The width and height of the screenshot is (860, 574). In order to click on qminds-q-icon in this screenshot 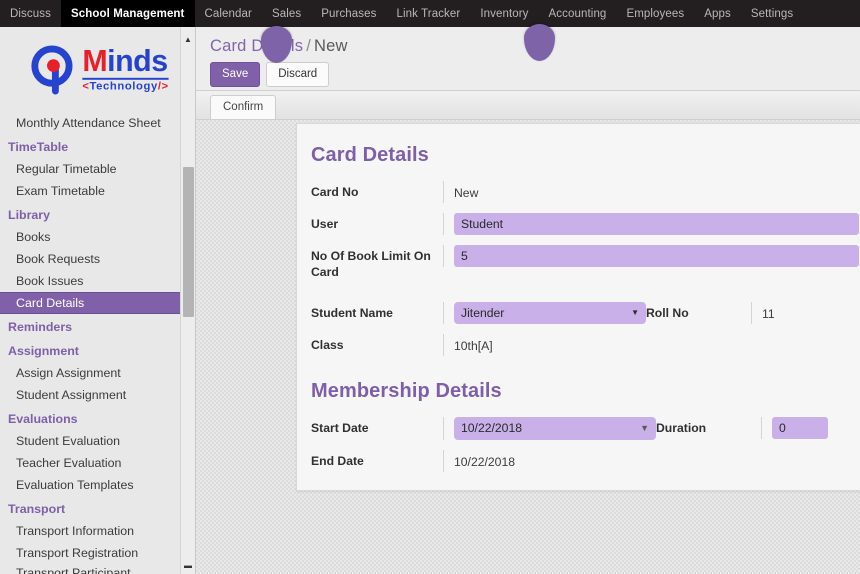, I will do `click(55, 68)`.